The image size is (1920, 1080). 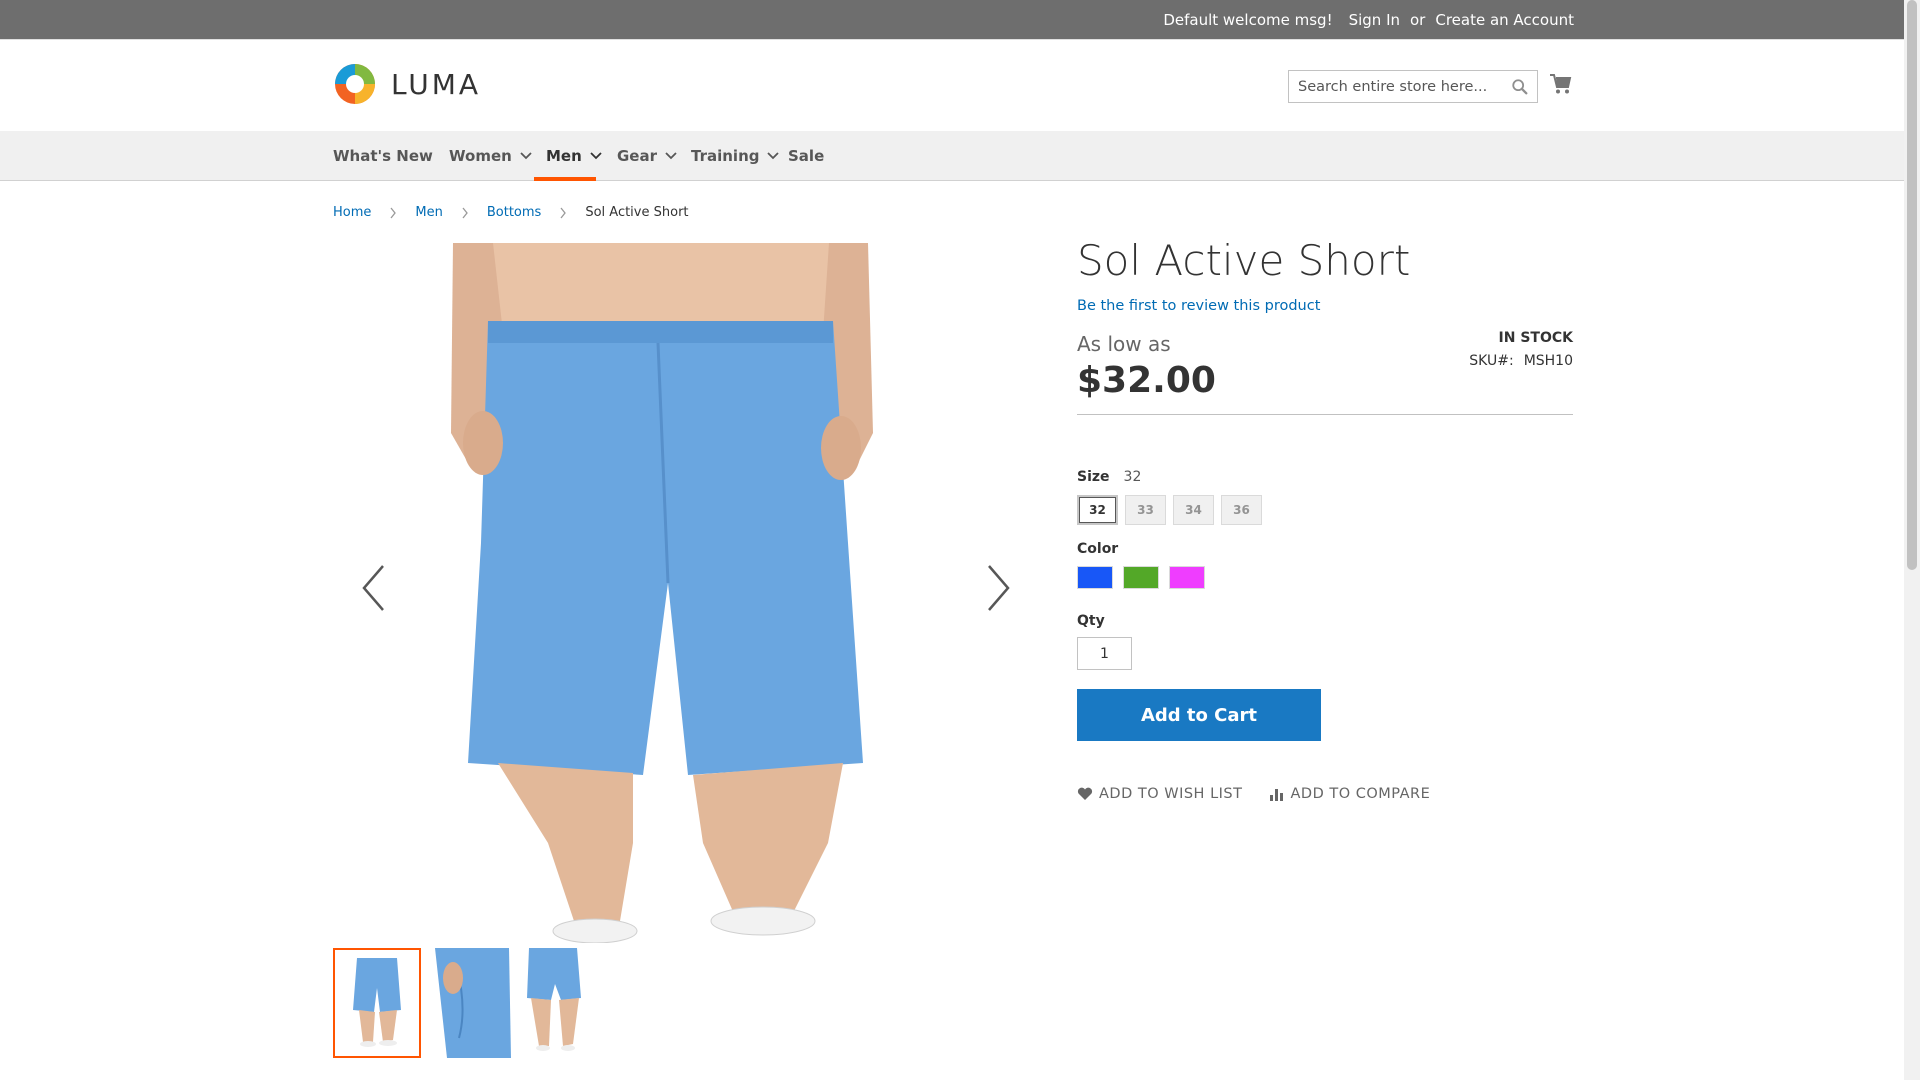 I want to click on logo: LUMA, so click(x=407, y=84).